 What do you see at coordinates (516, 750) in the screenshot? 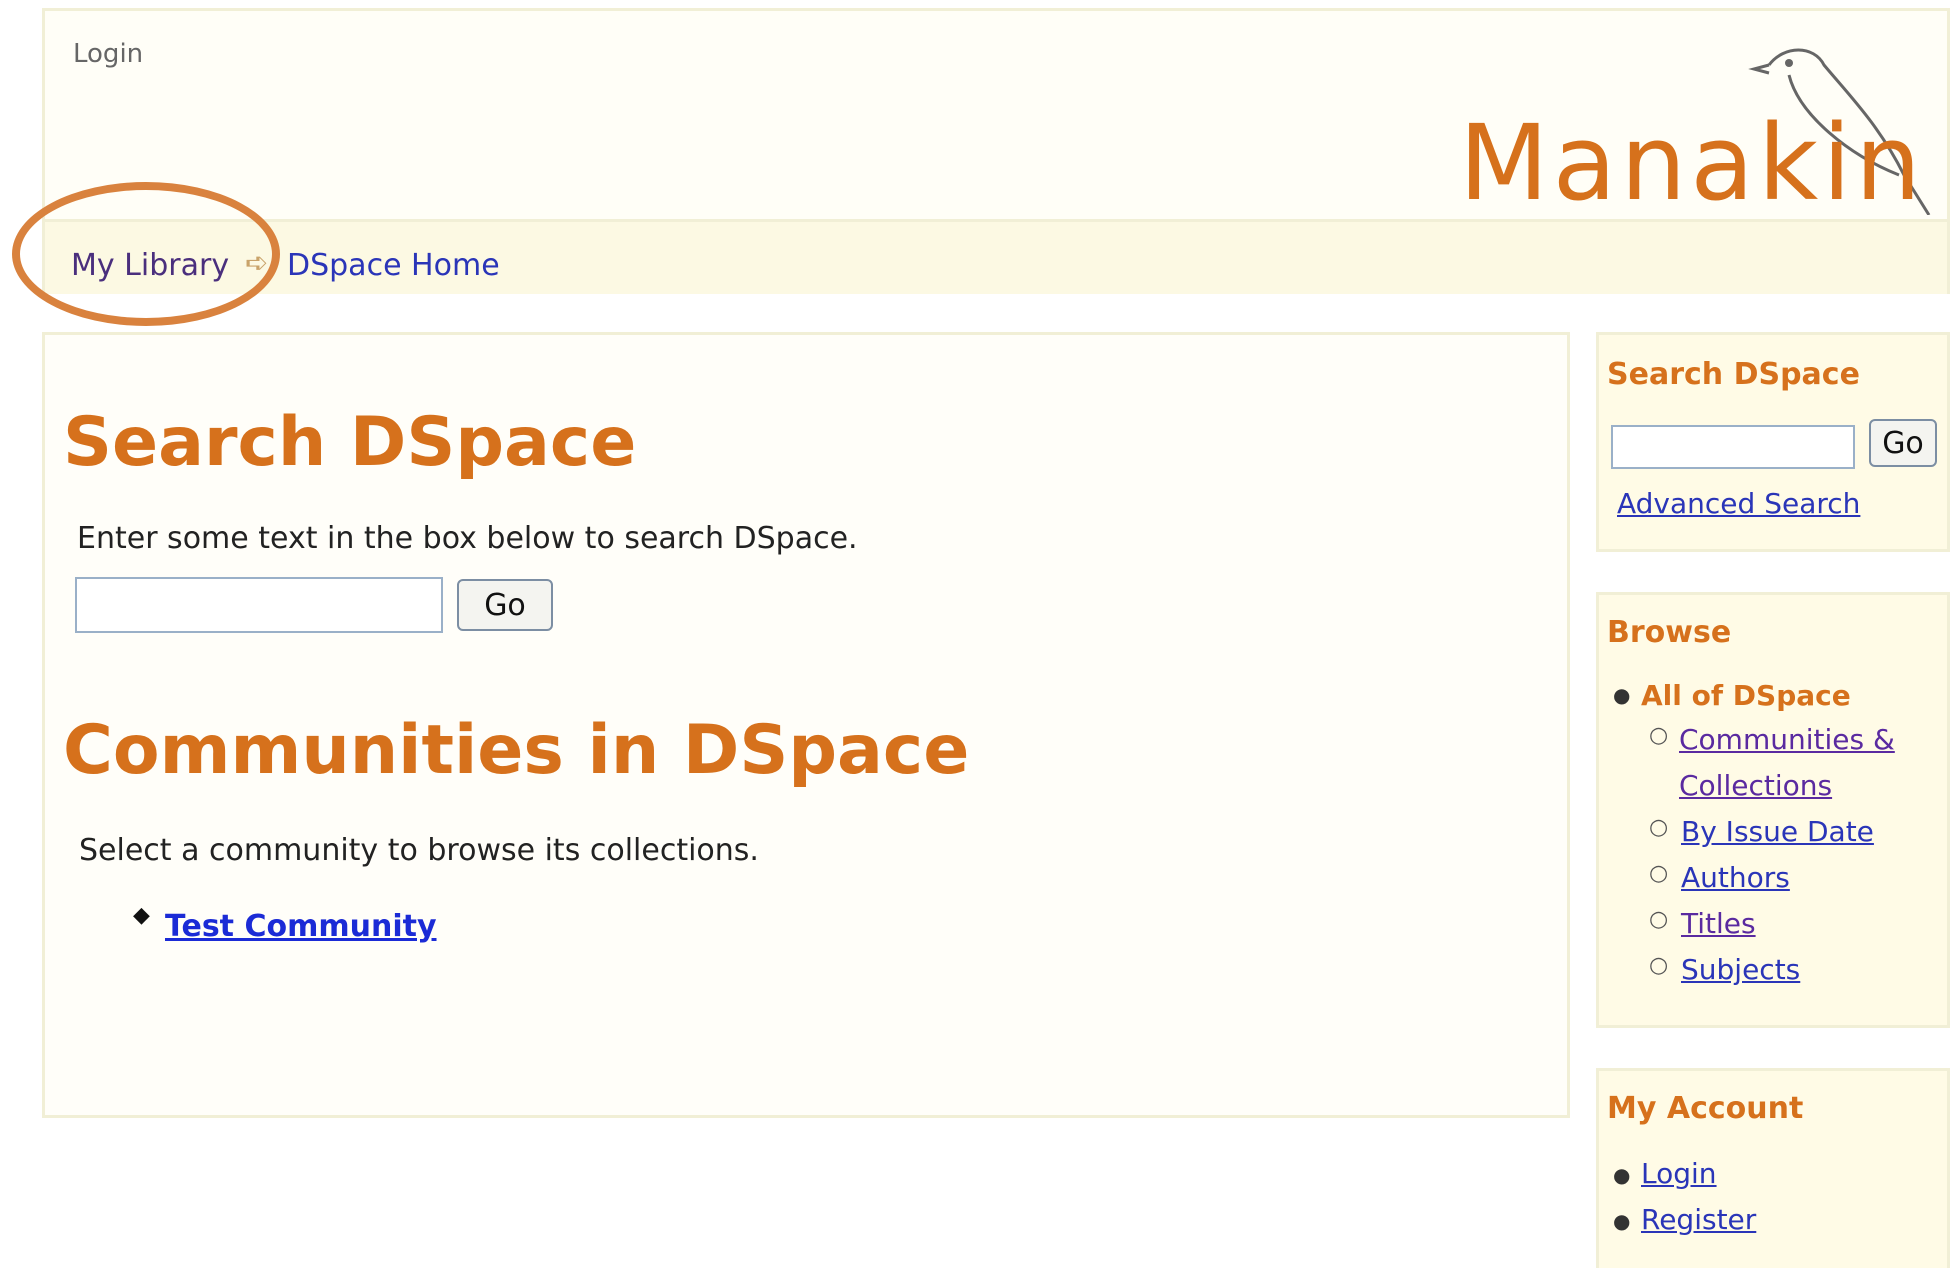
I see `communities-heading: Communities in DSpace` at bounding box center [516, 750].